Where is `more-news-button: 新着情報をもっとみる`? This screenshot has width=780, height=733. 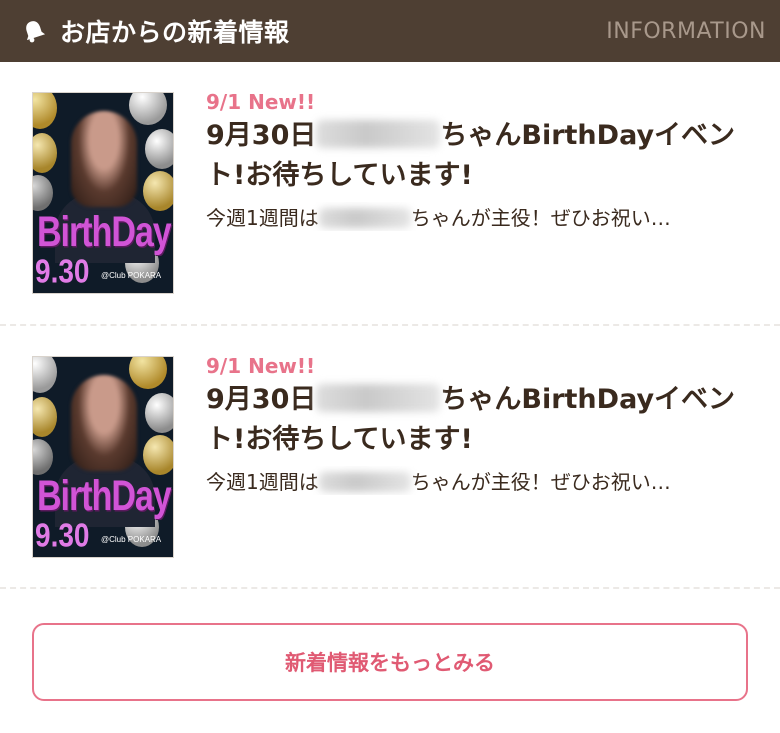
more-news-button: 新着情報をもっとみる is located at coordinates (390, 662).